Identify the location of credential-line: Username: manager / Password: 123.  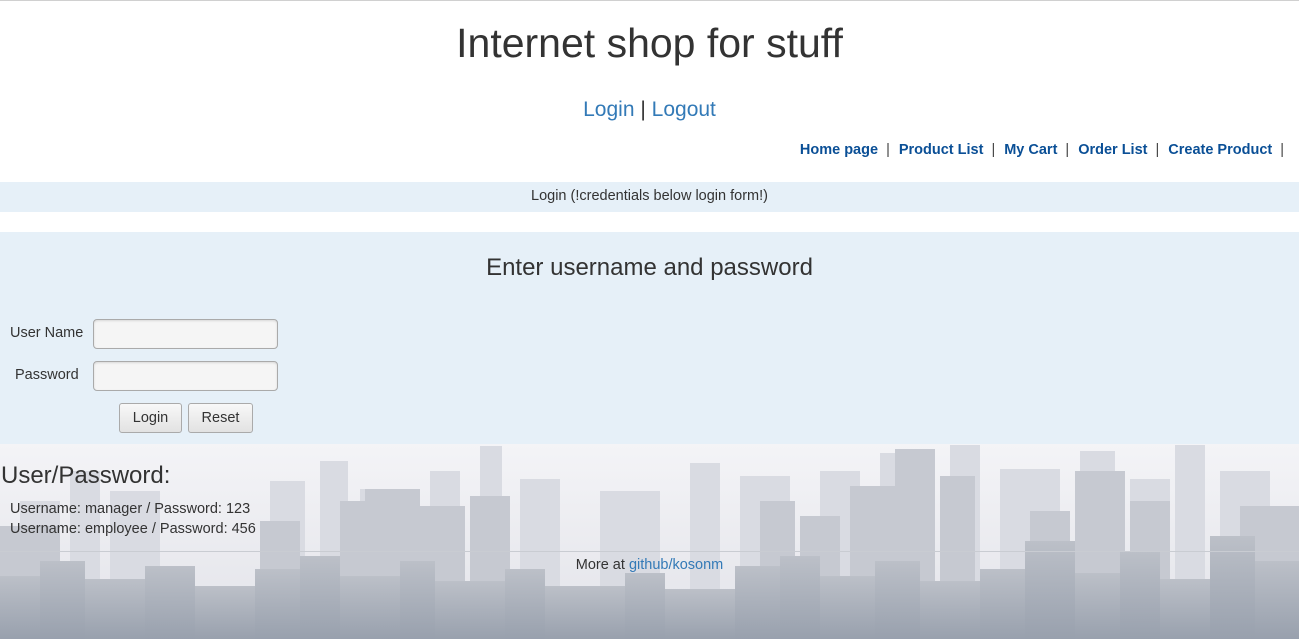
(130, 509).